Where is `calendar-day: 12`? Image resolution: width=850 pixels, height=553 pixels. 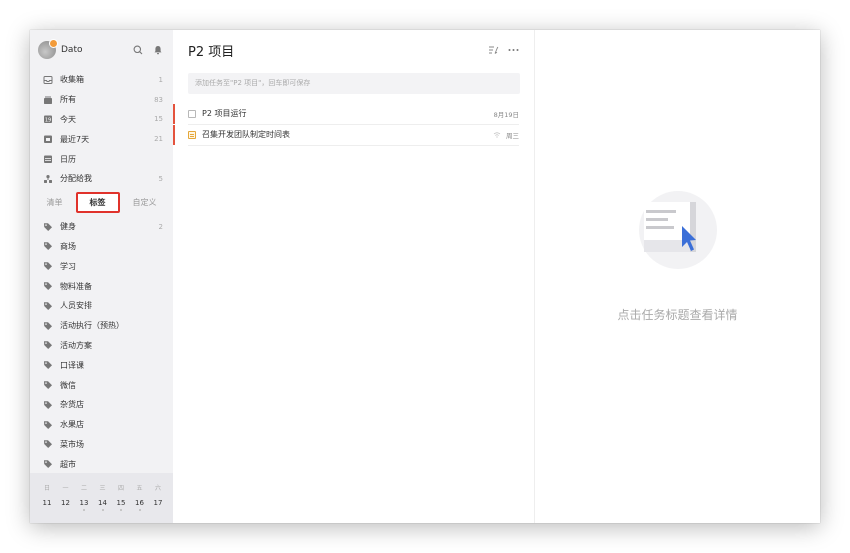 calendar-day: 12 is located at coordinates (66, 503).